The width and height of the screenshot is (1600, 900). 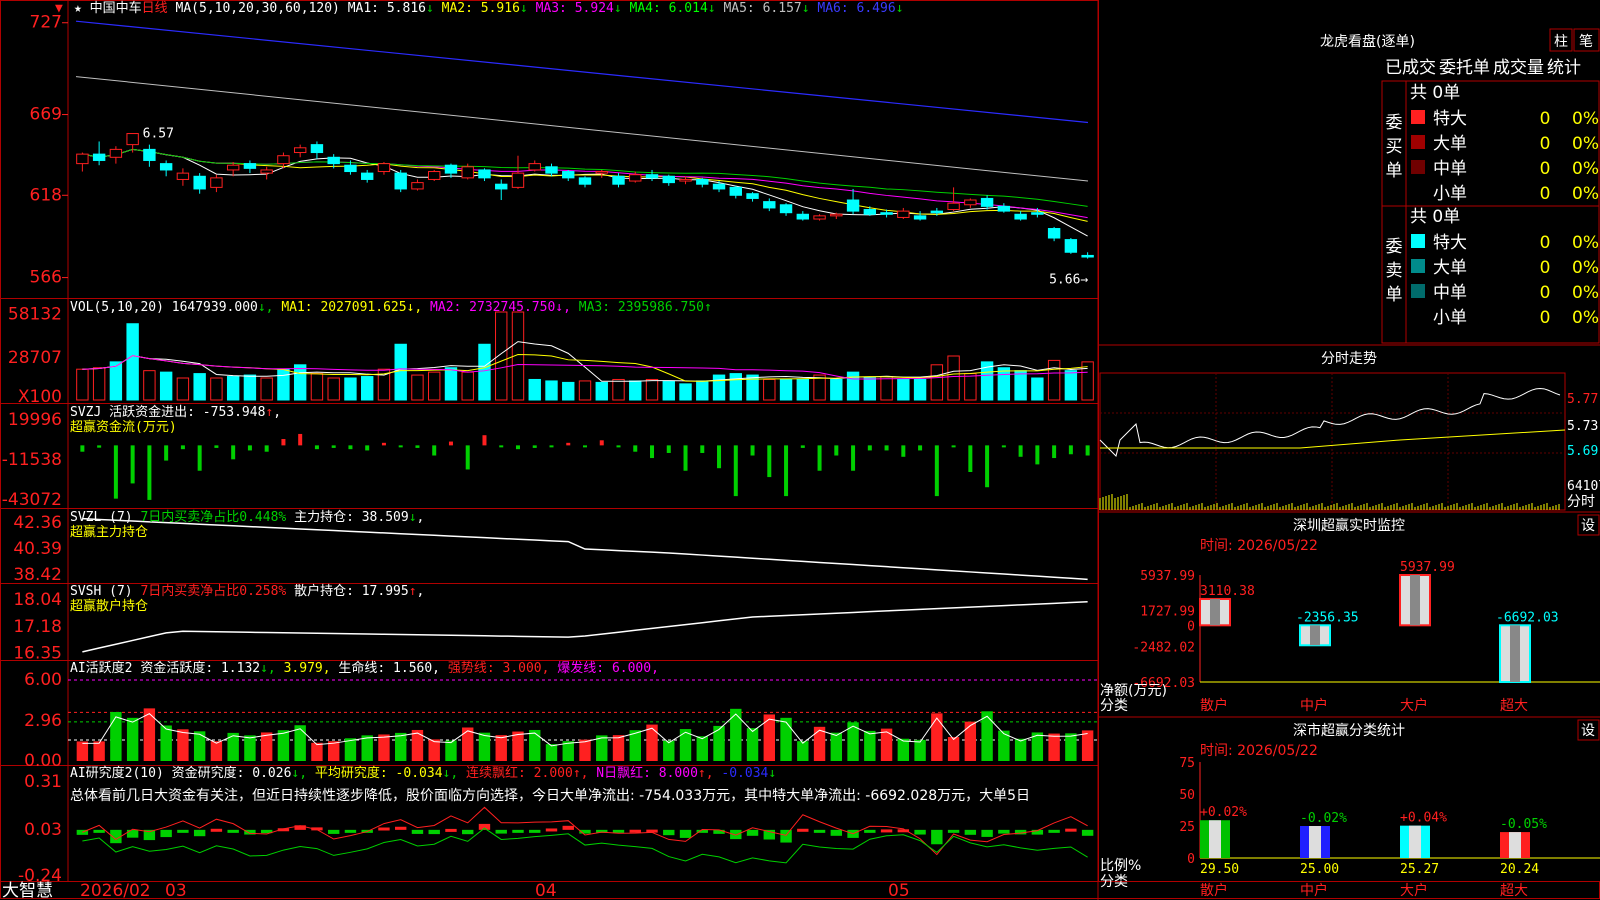 I want to click on date-axis-label: 2026/02, so click(x=115, y=890).